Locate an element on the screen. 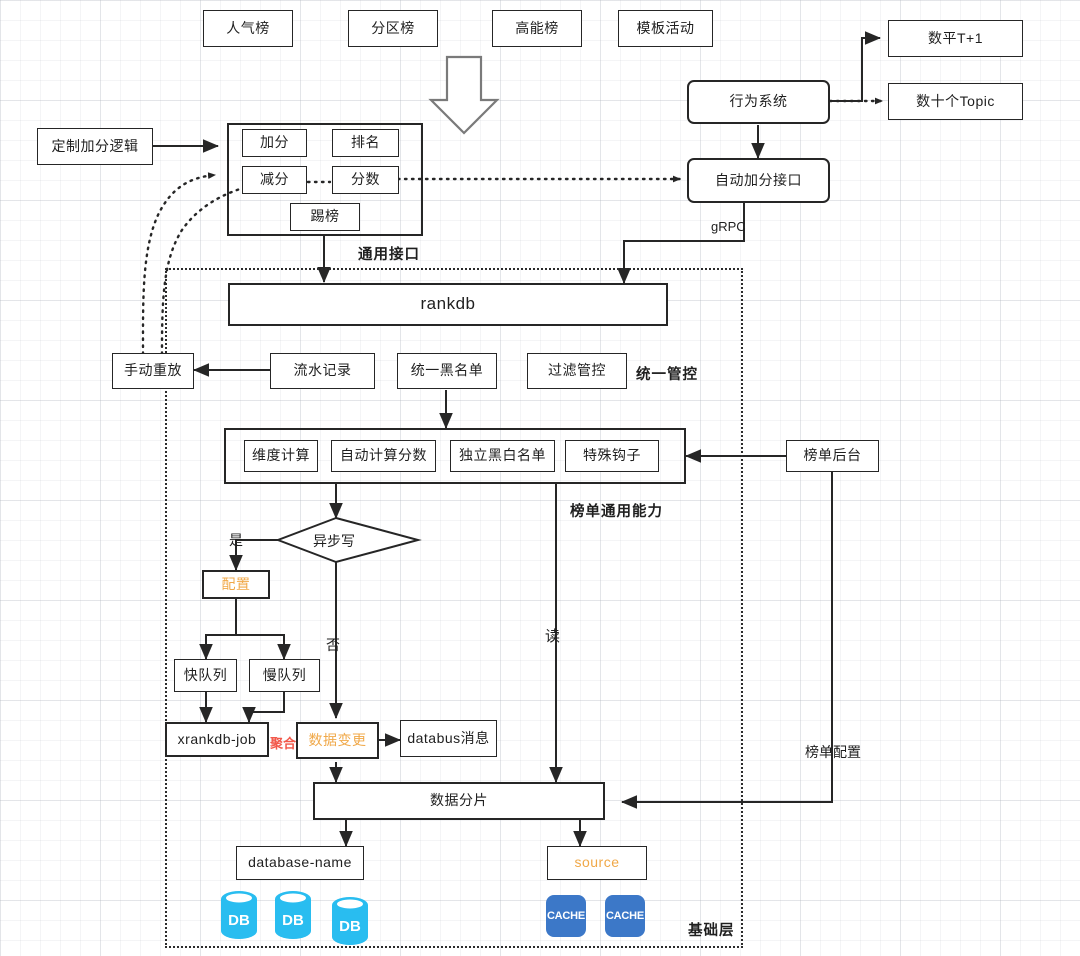 The width and height of the screenshot is (1080, 956). cache-icon-2: CACHE is located at coordinates (625, 916).